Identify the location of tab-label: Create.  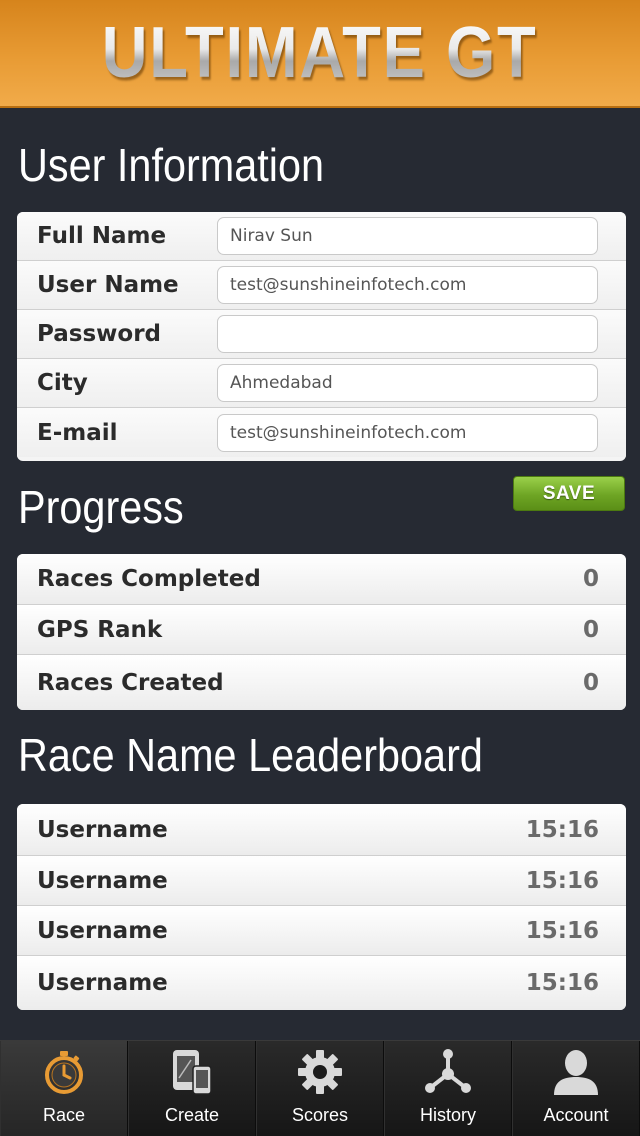
(192, 1115).